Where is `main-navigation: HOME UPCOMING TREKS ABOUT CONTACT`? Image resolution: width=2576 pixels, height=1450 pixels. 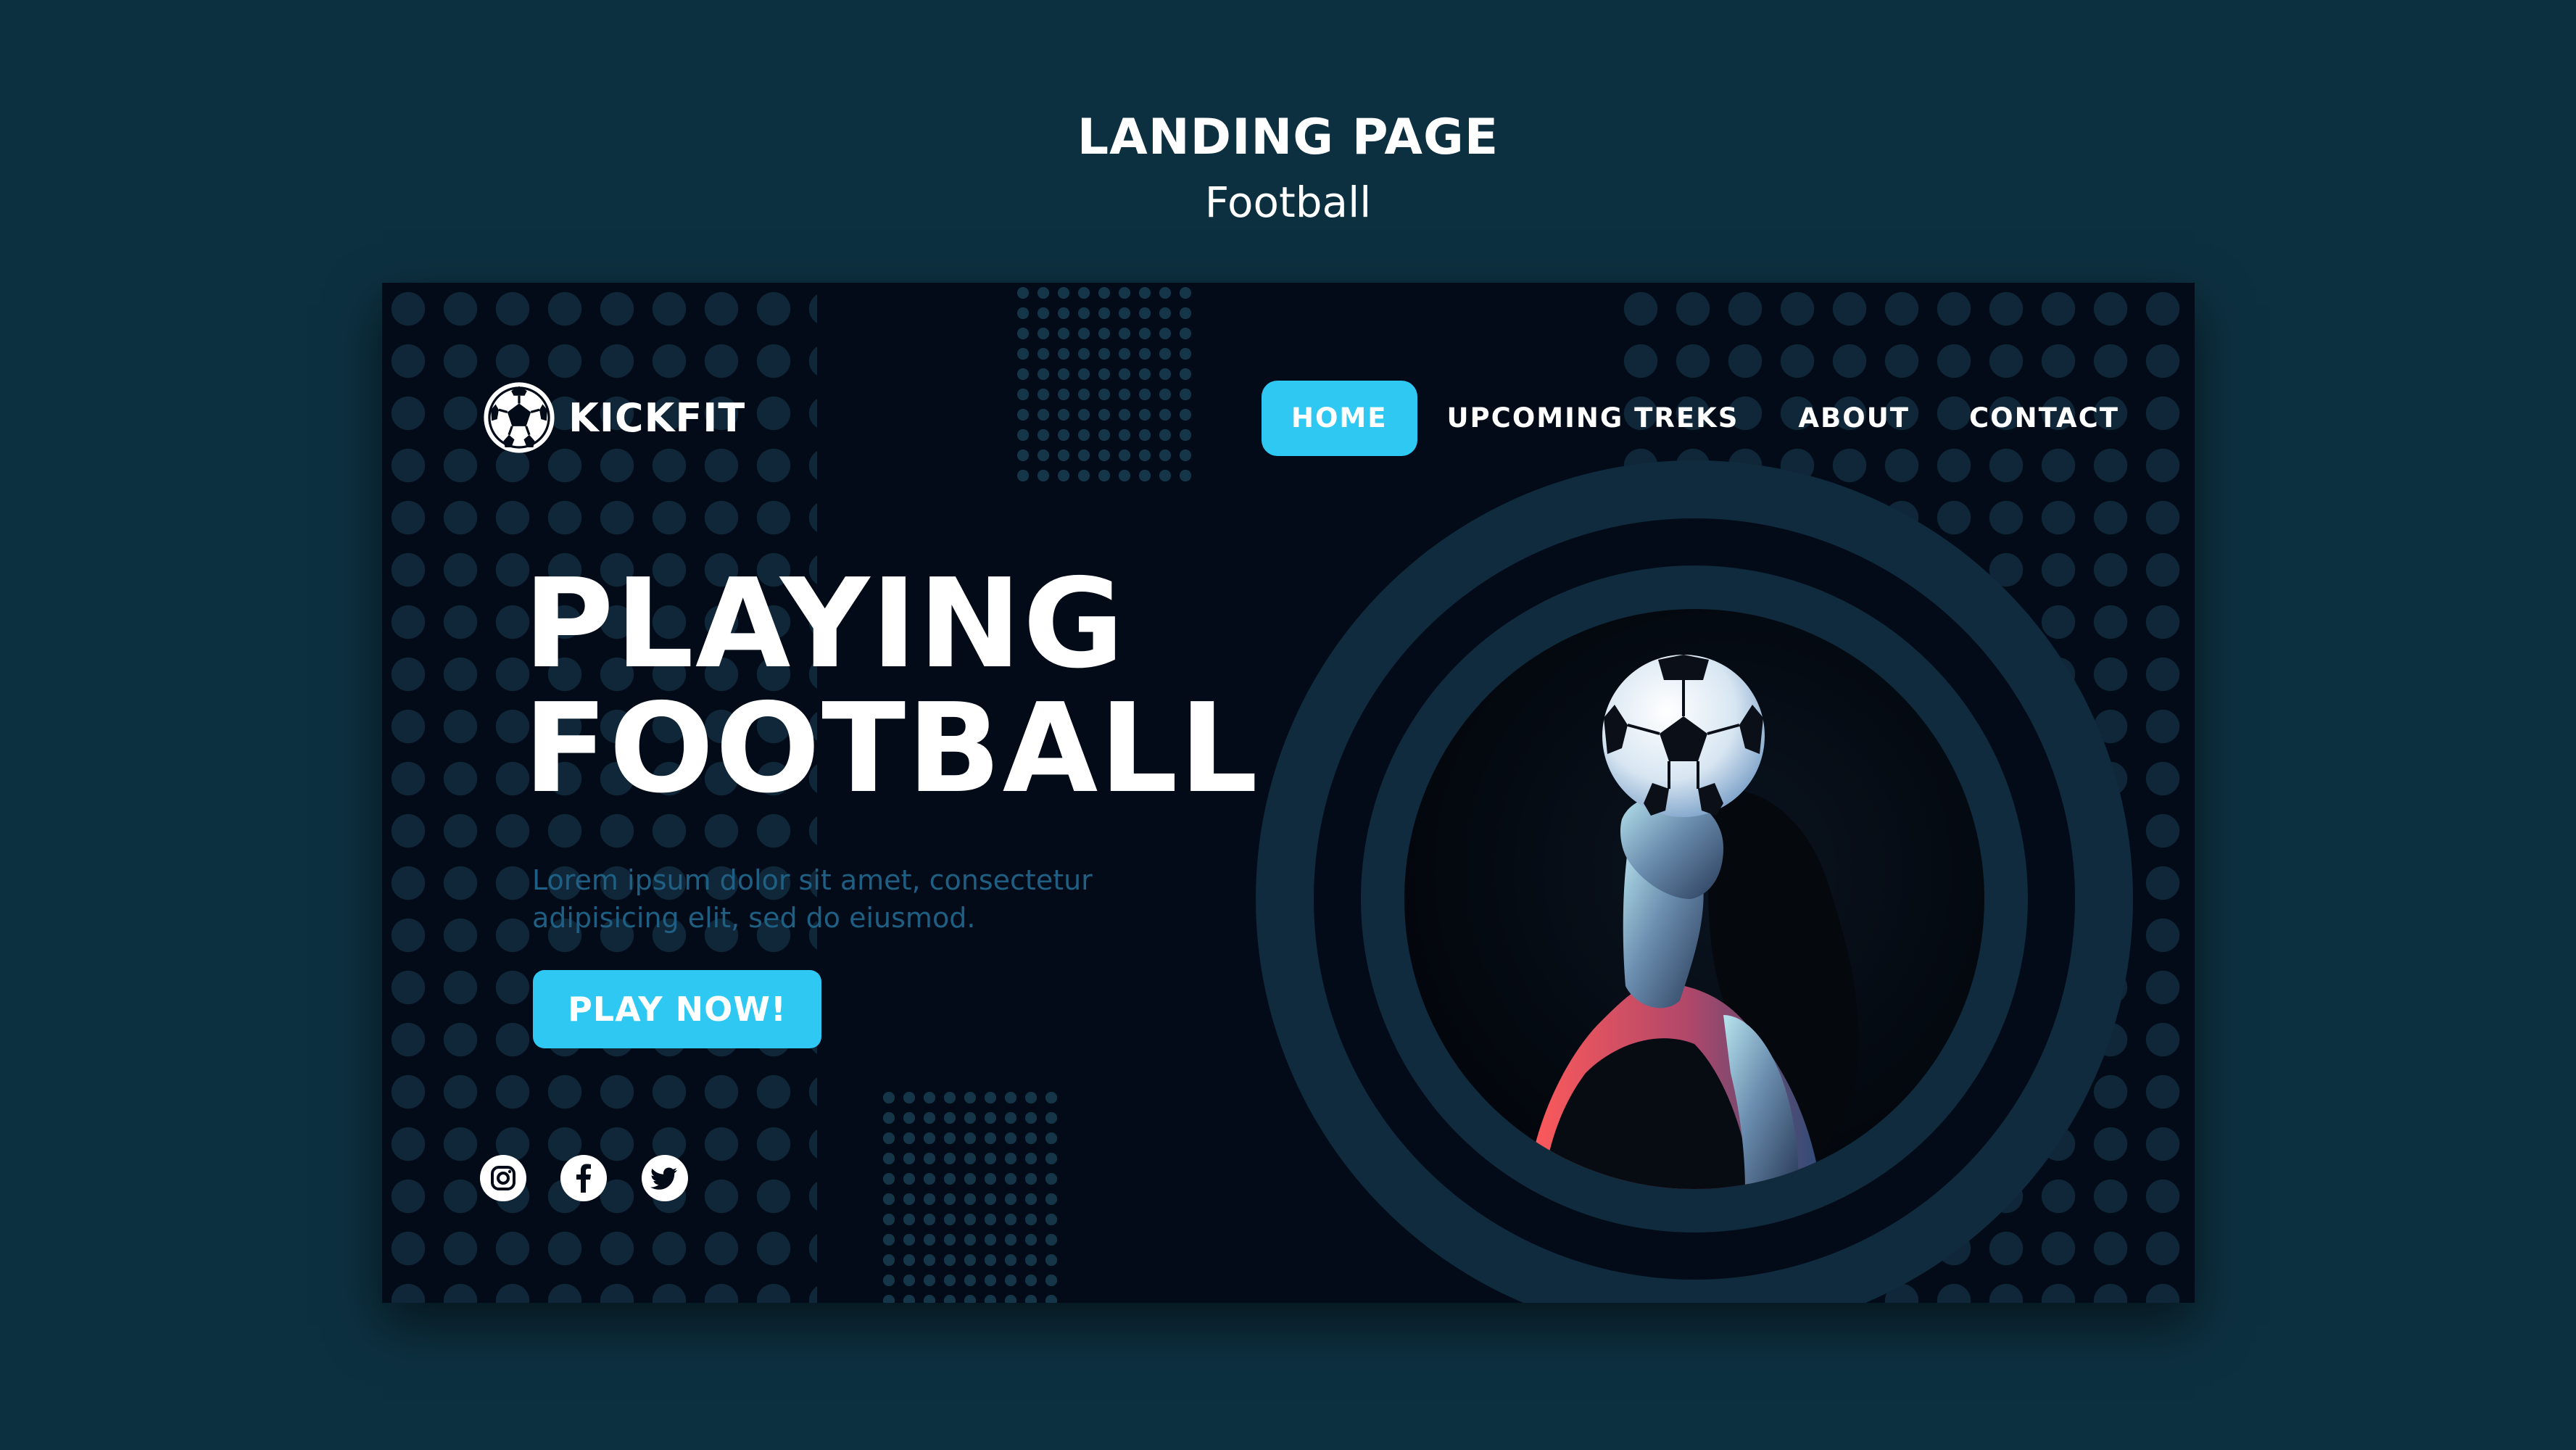 main-navigation: HOME UPCOMING TREKS ABOUT CONTACT is located at coordinates (1706, 418).